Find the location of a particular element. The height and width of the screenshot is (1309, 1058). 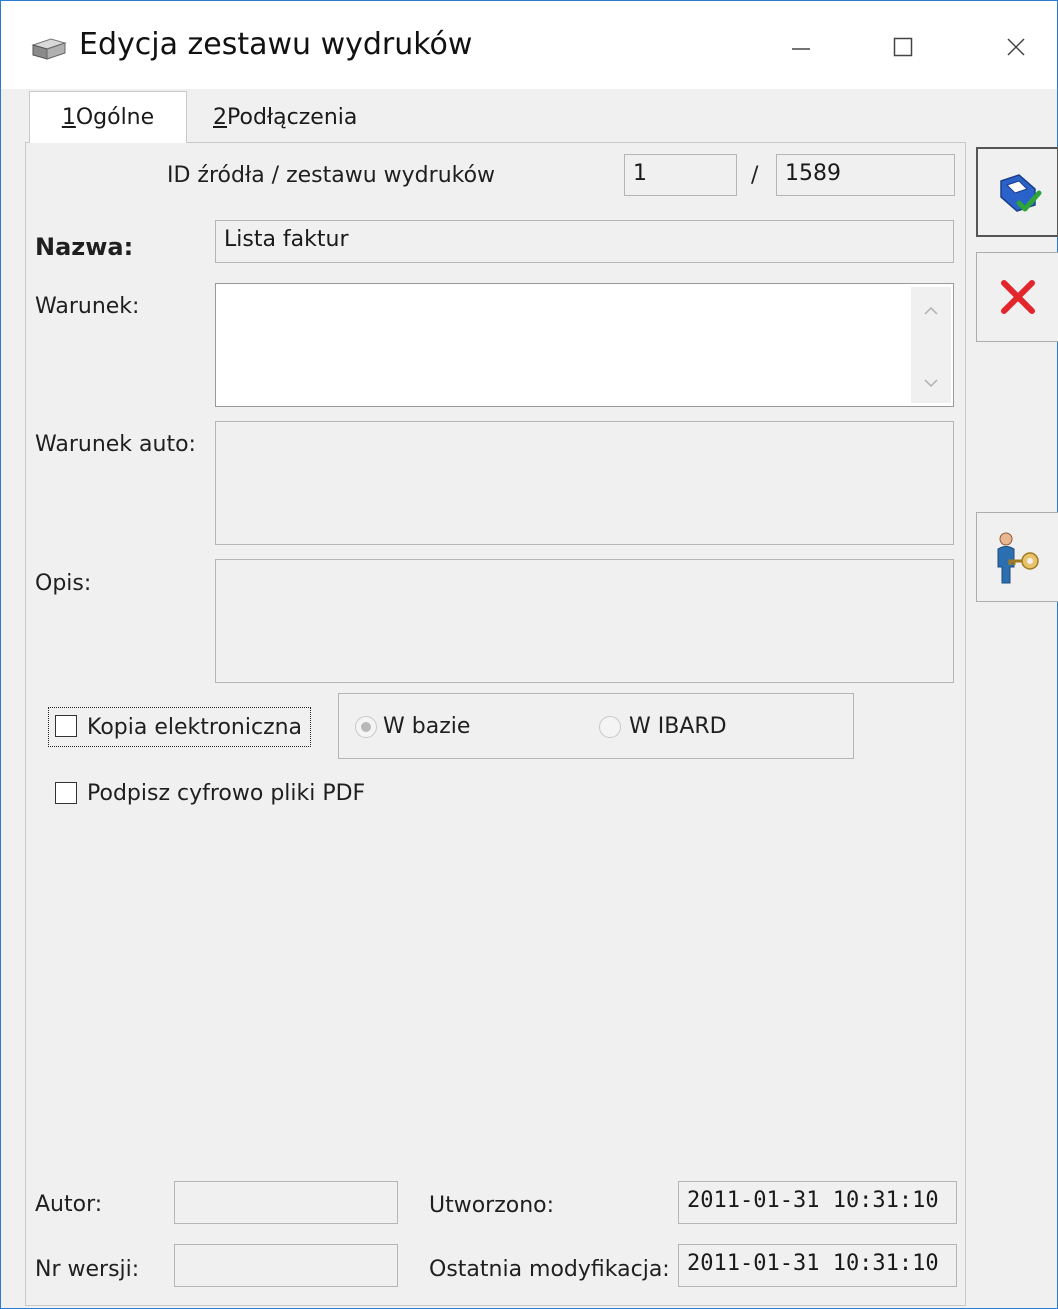

close-icon is located at coordinates (1016, 47).